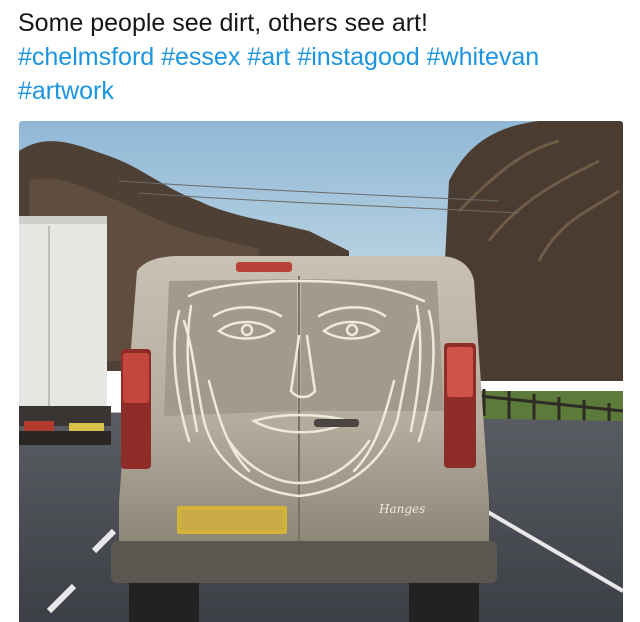  I want to click on door-handle, so click(336, 423).